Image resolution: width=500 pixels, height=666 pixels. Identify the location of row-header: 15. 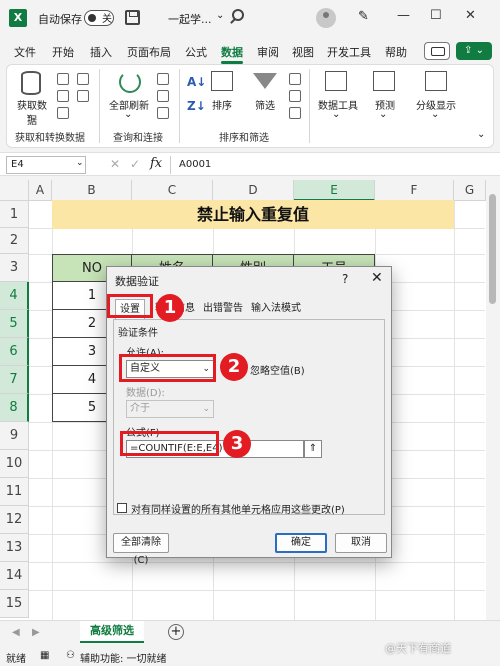
(14, 604).